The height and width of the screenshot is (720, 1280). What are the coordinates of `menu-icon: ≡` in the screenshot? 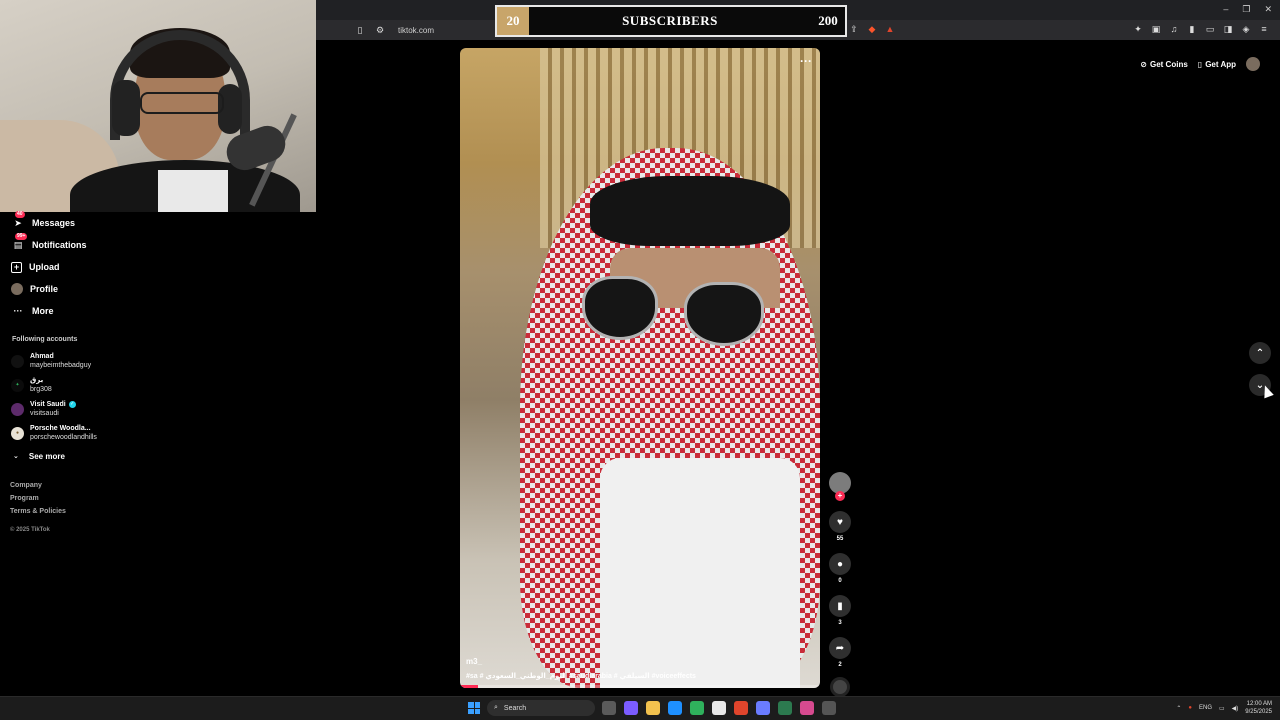 It's located at (1264, 29).